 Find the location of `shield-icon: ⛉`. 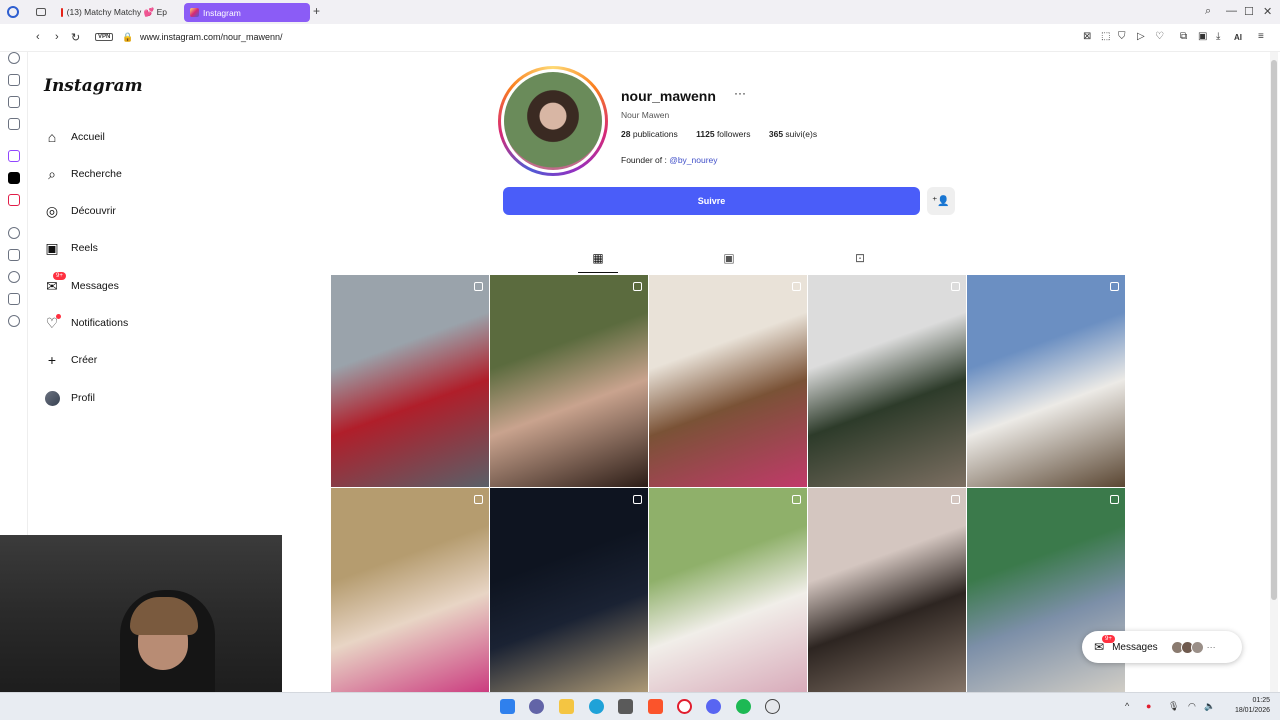

shield-icon: ⛉ is located at coordinates (1122, 36).